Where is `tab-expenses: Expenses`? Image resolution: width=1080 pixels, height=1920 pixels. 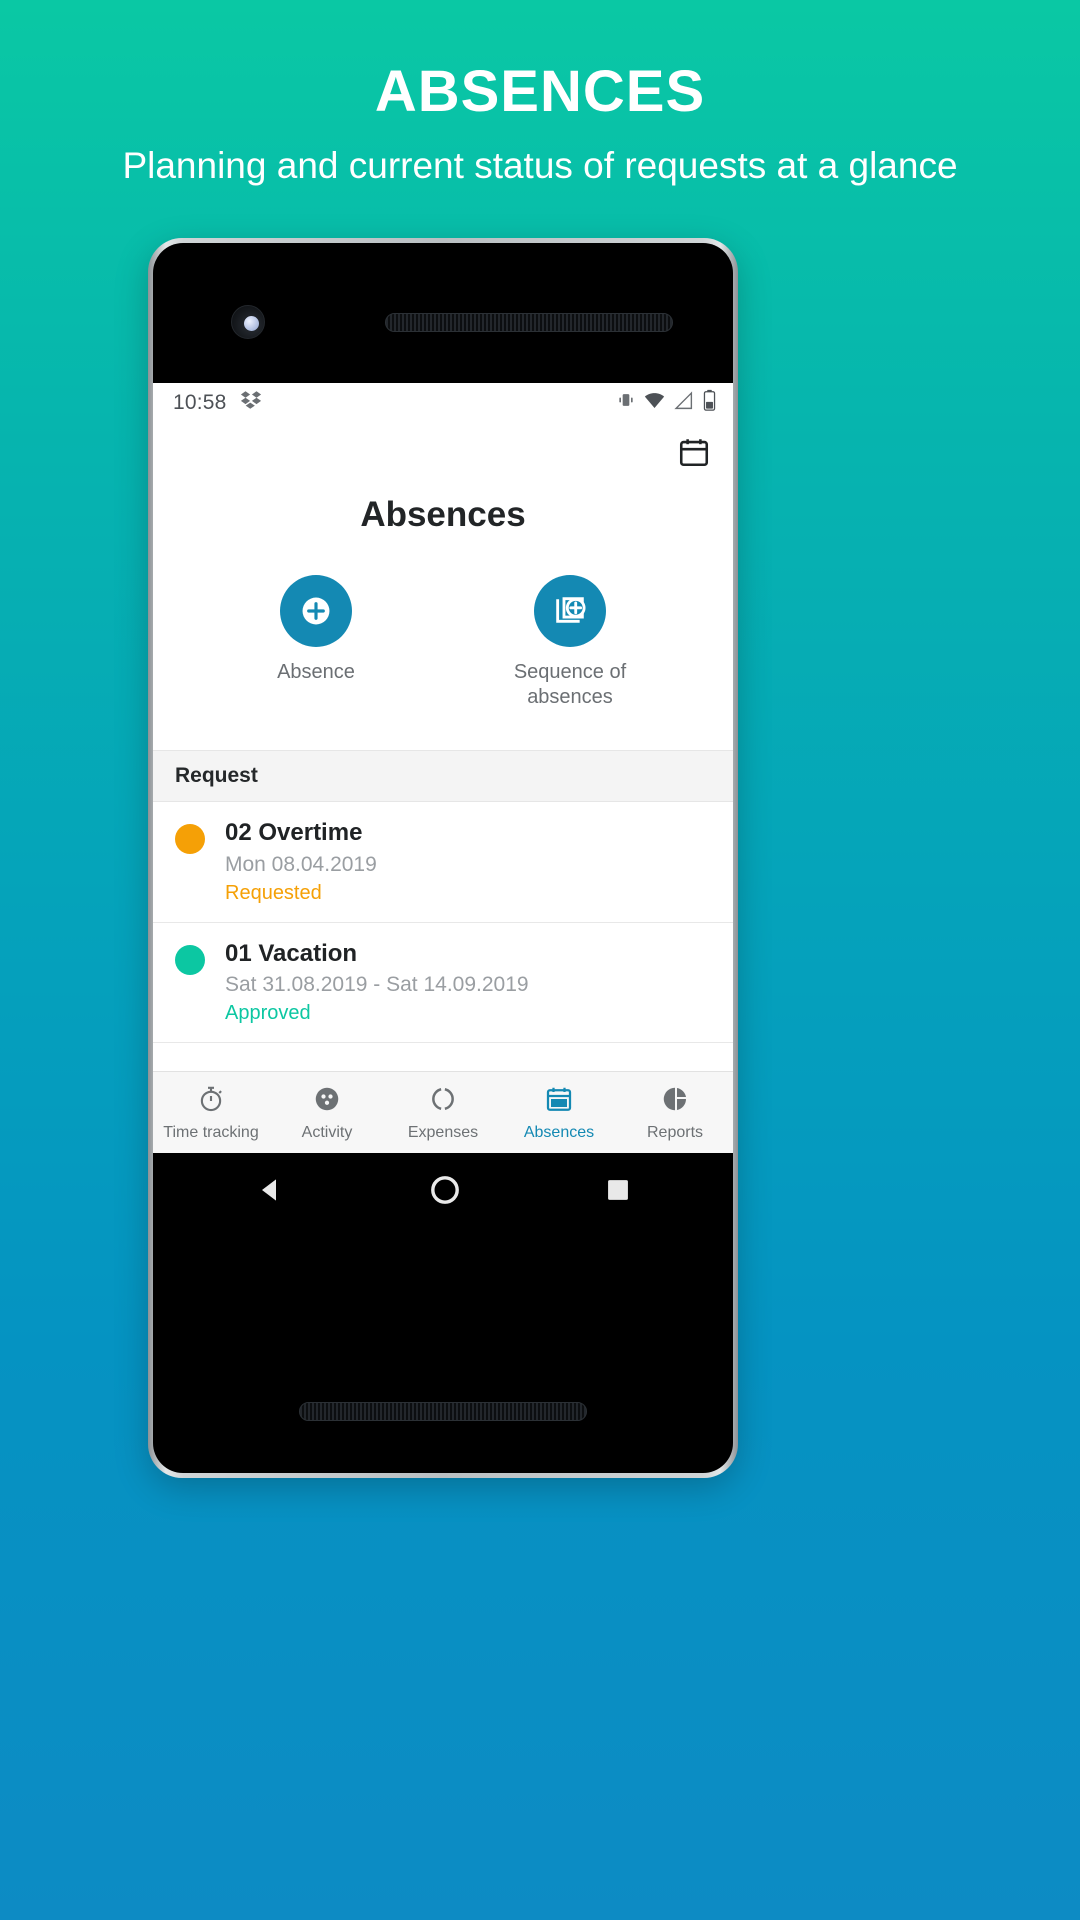 tab-expenses: Expenses is located at coordinates (443, 1112).